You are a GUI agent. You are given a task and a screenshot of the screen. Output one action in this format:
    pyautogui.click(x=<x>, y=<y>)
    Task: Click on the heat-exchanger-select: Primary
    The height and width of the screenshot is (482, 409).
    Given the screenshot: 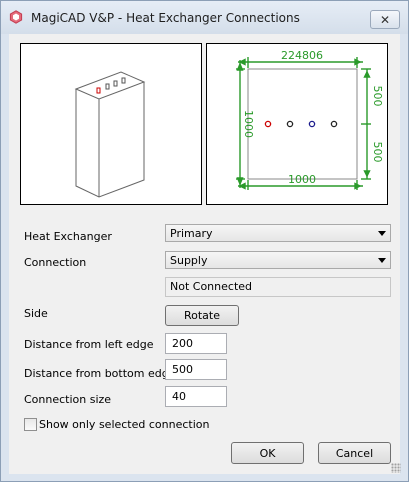 What is the action you would take?
    pyautogui.click(x=278, y=233)
    